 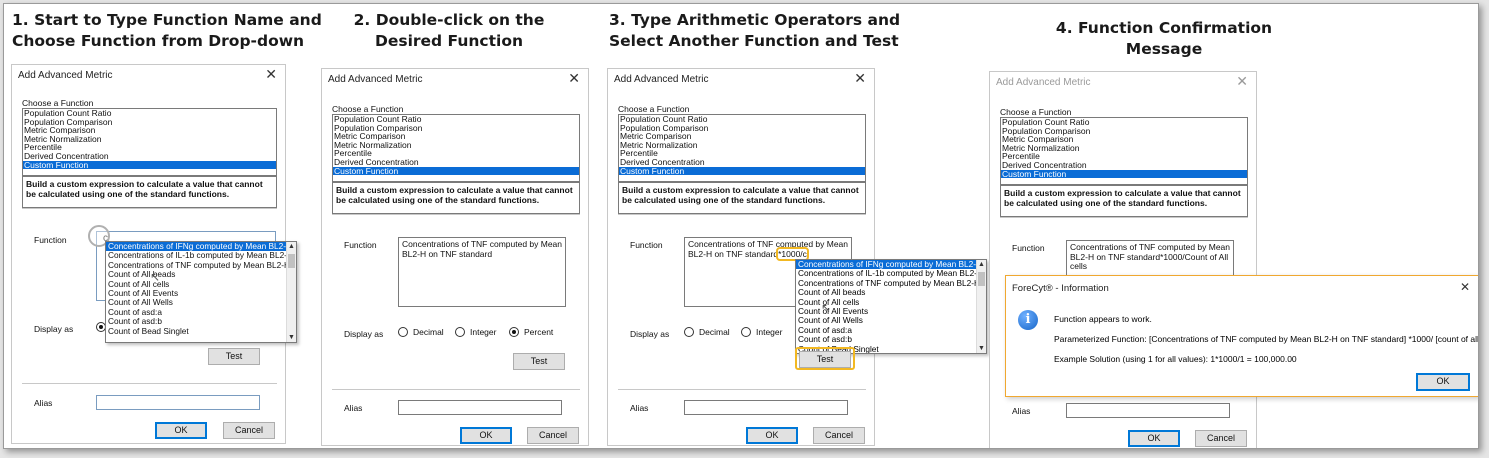 What do you see at coordinates (375, 79) in the screenshot?
I see `dialog-title: Add Advanced Metric` at bounding box center [375, 79].